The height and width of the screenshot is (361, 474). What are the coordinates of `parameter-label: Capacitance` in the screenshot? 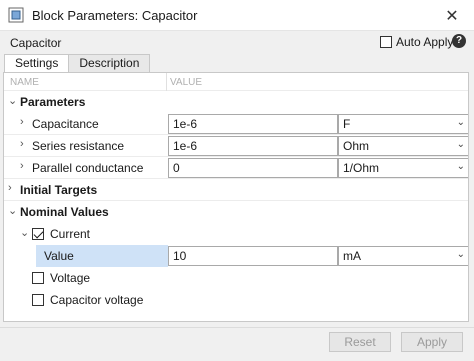 It's located at (65, 124).